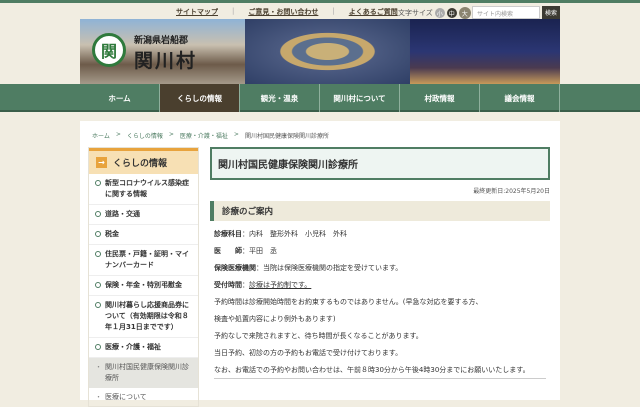 This screenshot has height=407, width=640. I want to click on prefecture-name: 新潟県岩船郡, so click(161, 41).